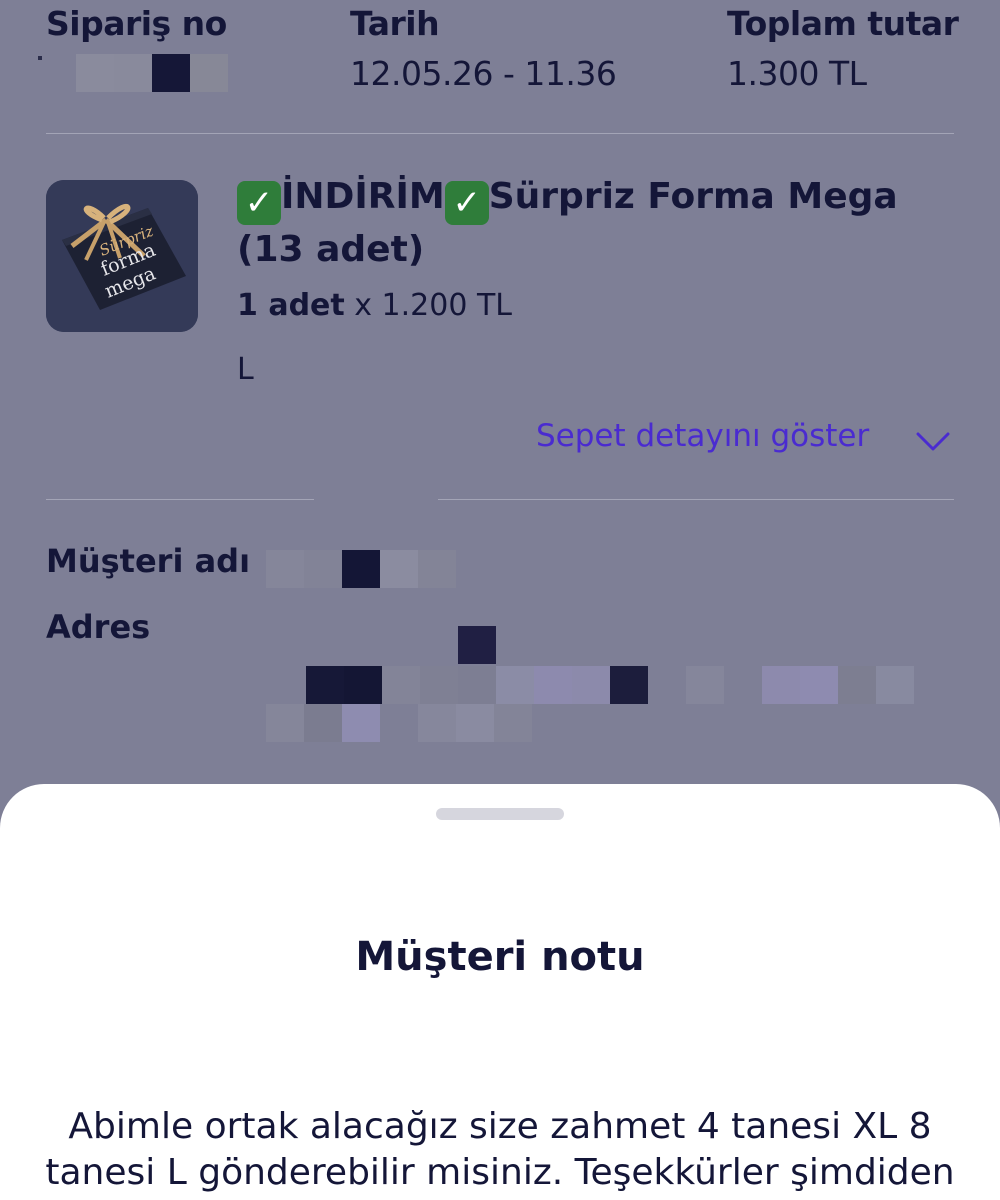 The image size is (1000, 1200). Describe the element at coordinates (843, 23) in the screenshot. I see `total-label: Toplam tutar` at that location.